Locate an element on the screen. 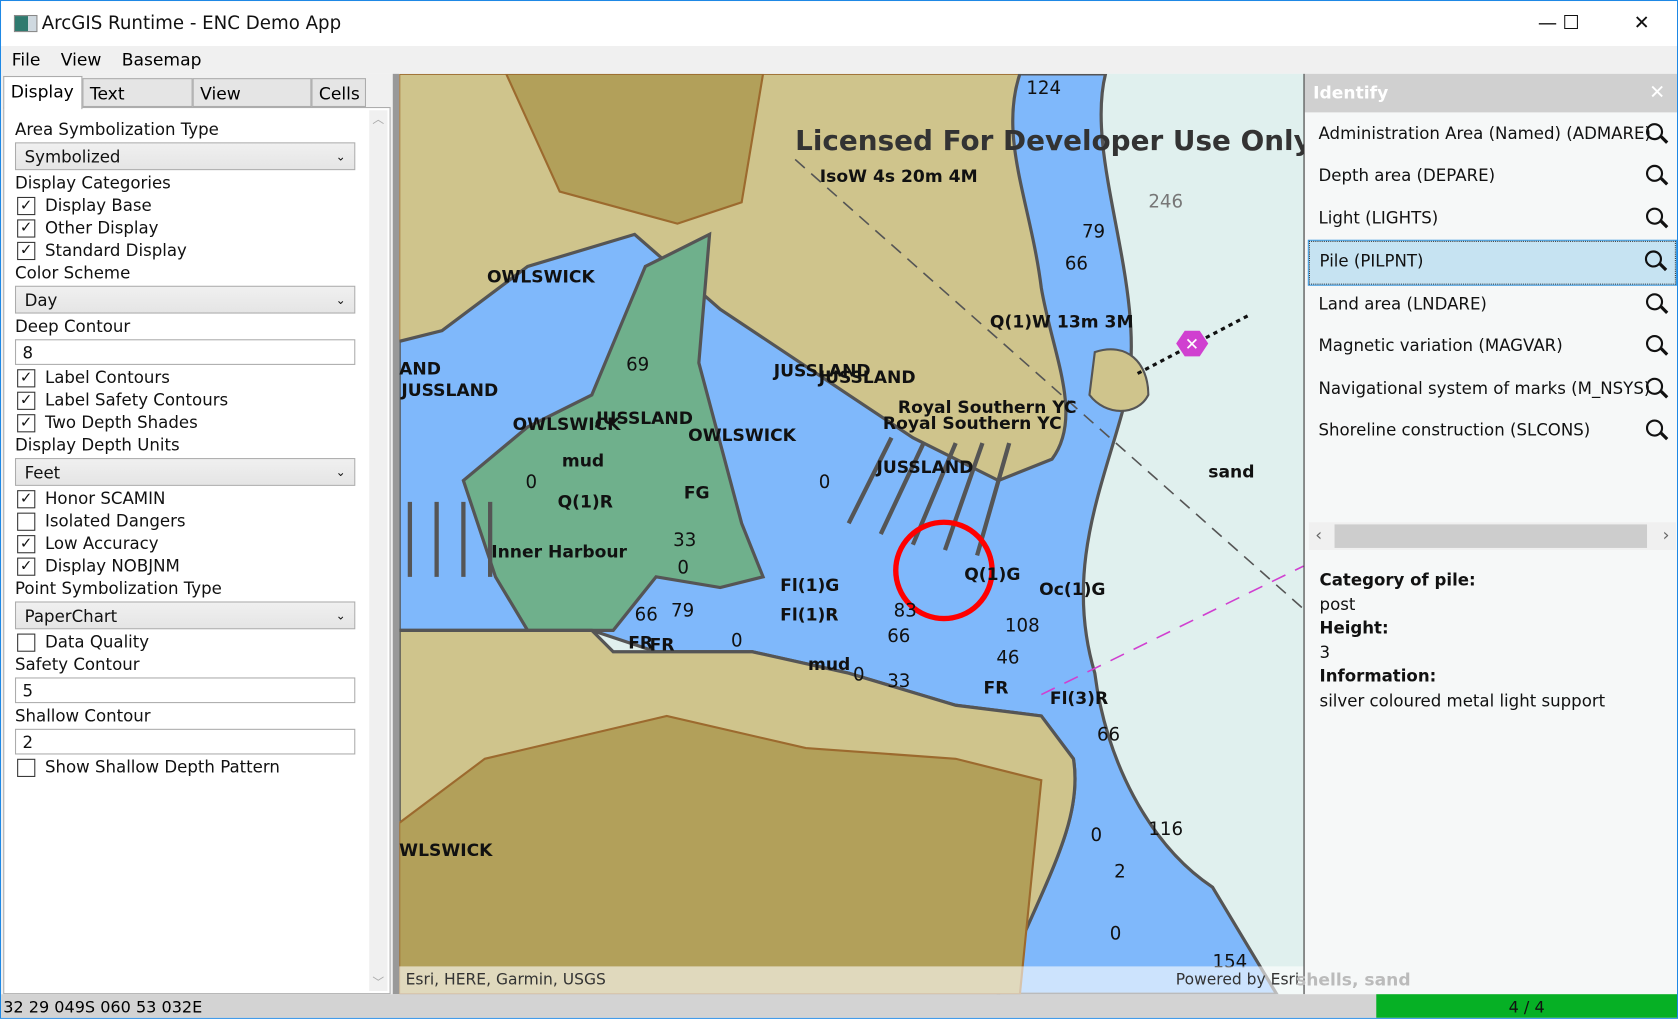 The width and height of the screenshot is (1678, 1019). scroll-thumb is located at coordinates (1491, 536).